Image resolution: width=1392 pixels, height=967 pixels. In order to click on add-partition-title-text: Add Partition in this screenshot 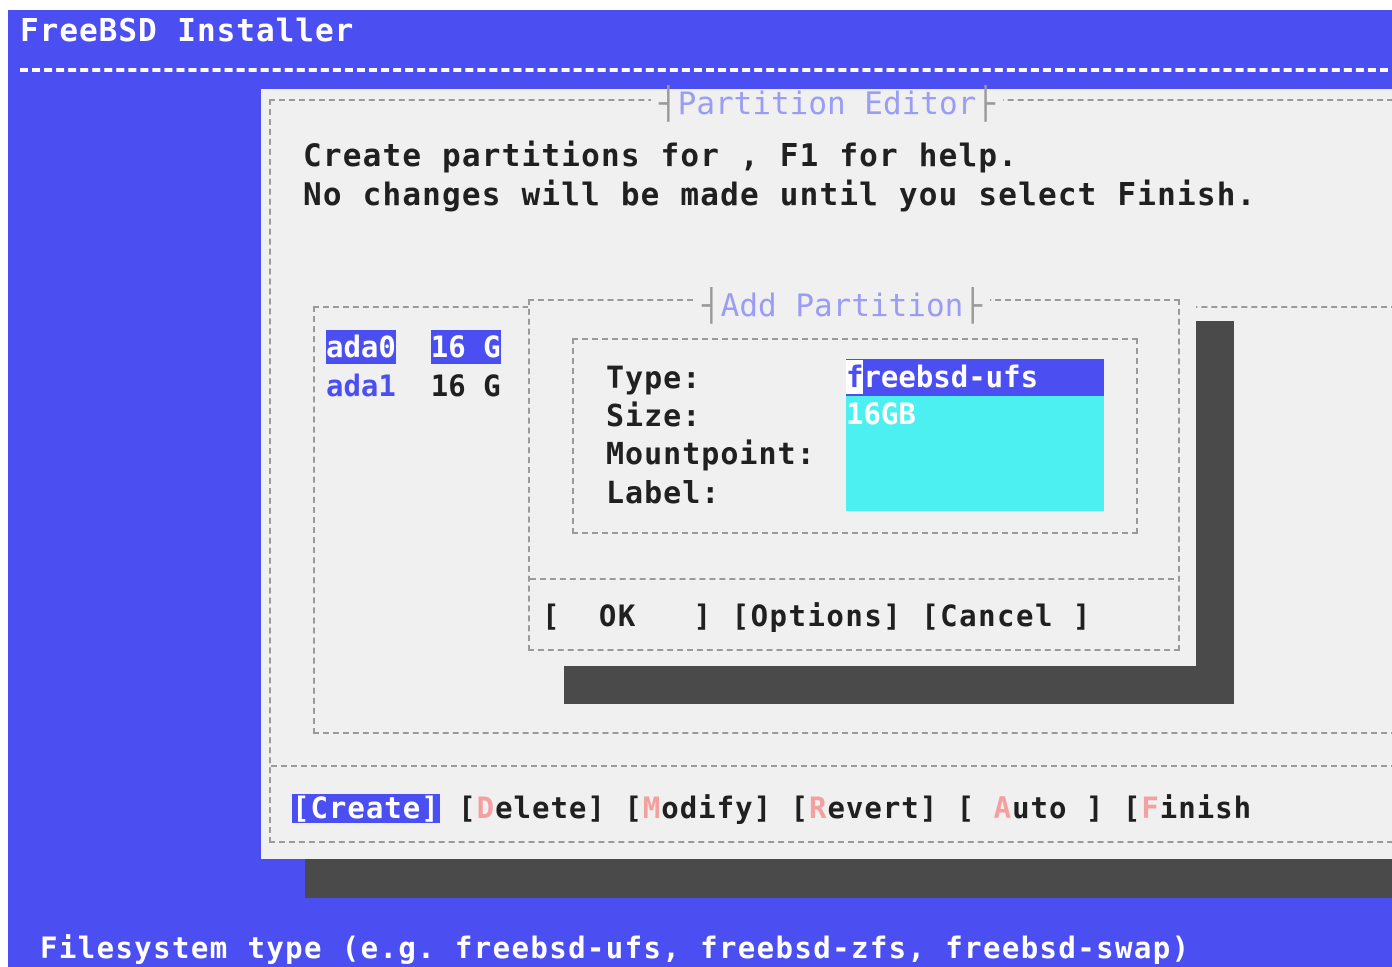, I will do `click(842, 306)`.